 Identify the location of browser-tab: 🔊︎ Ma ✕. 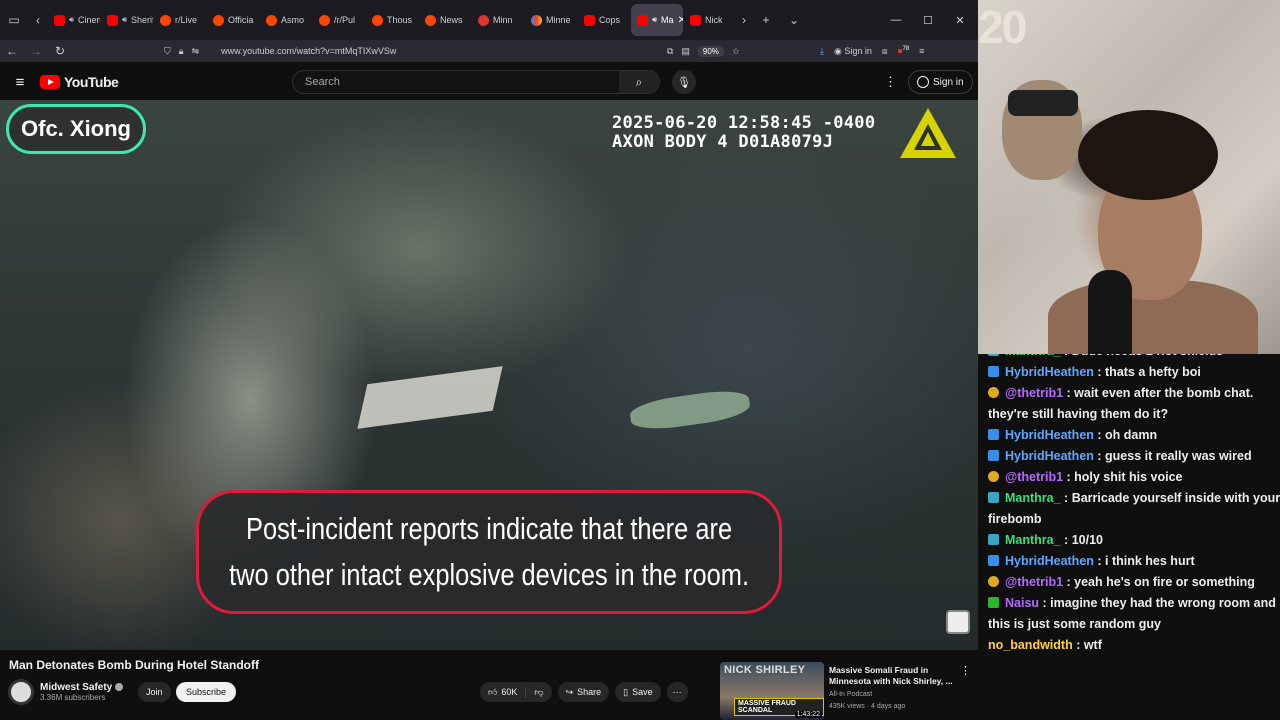
(657, 20).